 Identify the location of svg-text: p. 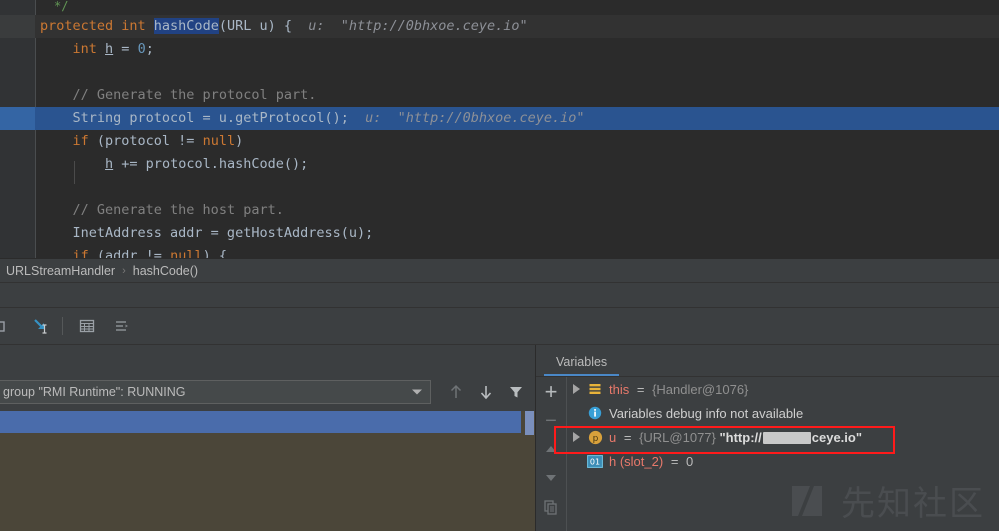
(595, 439).